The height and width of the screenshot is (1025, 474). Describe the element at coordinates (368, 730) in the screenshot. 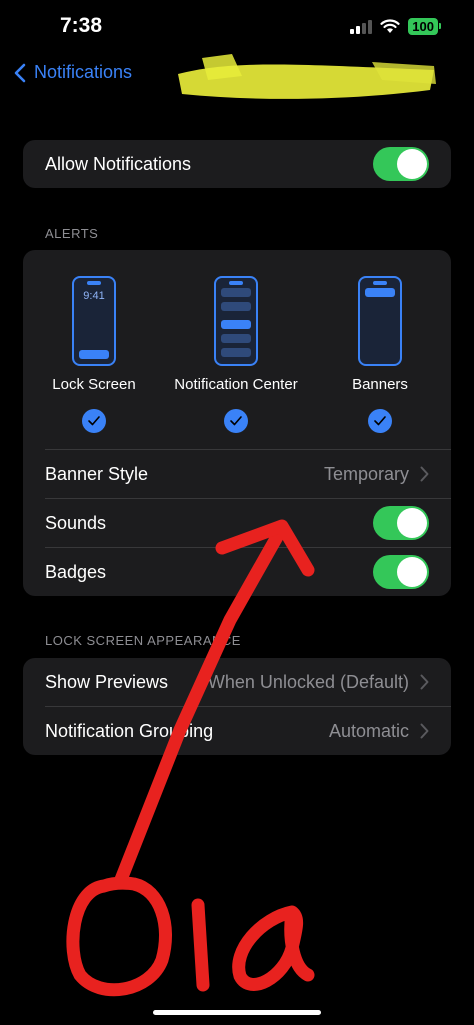

I see `notification-grouping-value: Automatic` at that location.